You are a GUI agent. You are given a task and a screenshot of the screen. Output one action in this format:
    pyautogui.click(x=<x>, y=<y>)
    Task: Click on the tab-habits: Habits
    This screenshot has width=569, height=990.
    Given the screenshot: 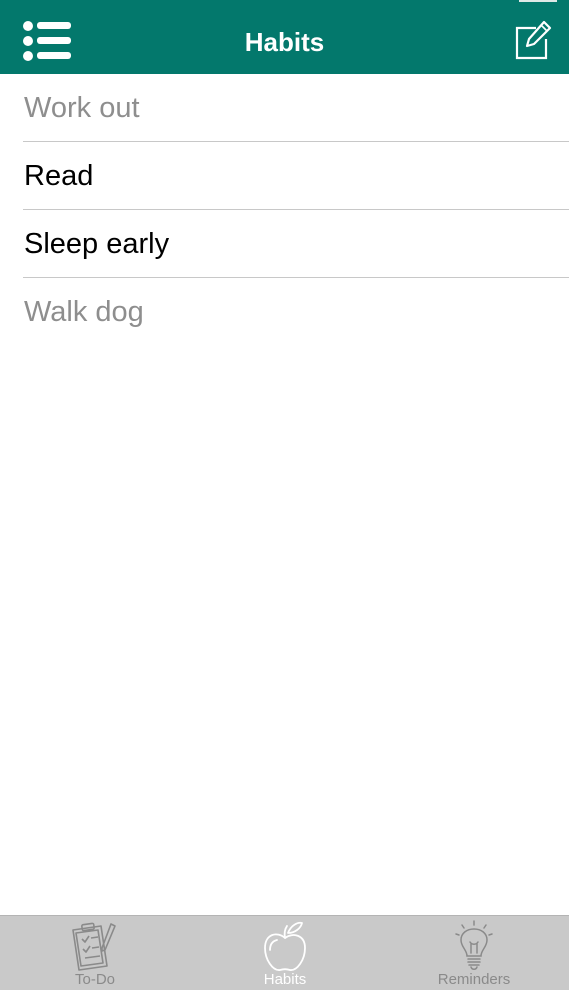 What is the action you would take?
    pyautogui.click(x=285, y=953)
    